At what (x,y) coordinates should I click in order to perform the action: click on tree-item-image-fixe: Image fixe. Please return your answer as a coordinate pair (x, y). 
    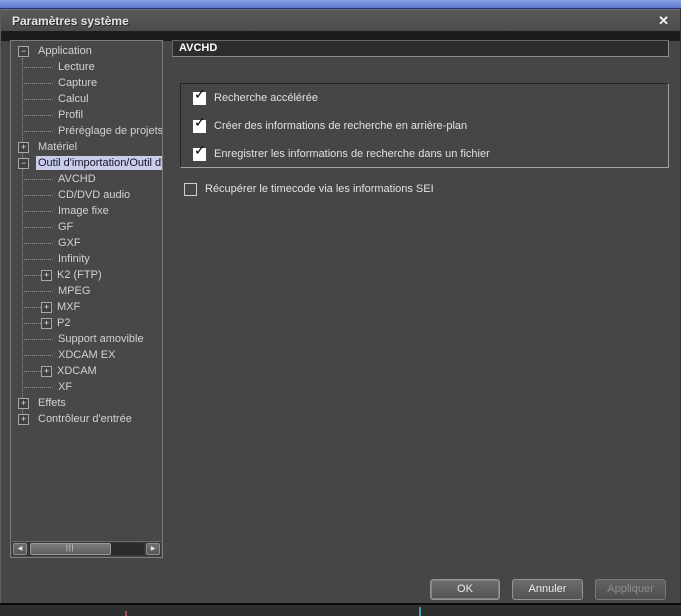
    Looking at the image, I should click on (86, 211).